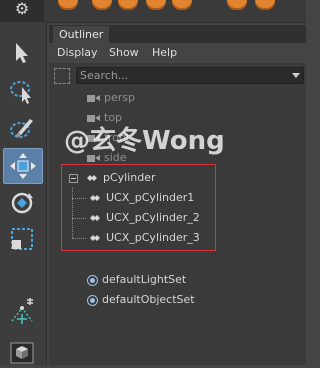 The height and width of the screenshot is (368, 320). What do you see at coordinates (144, 141) in the screenshot?
I see `watermark: @玄冬Wong` at bounding box center [144, 141].